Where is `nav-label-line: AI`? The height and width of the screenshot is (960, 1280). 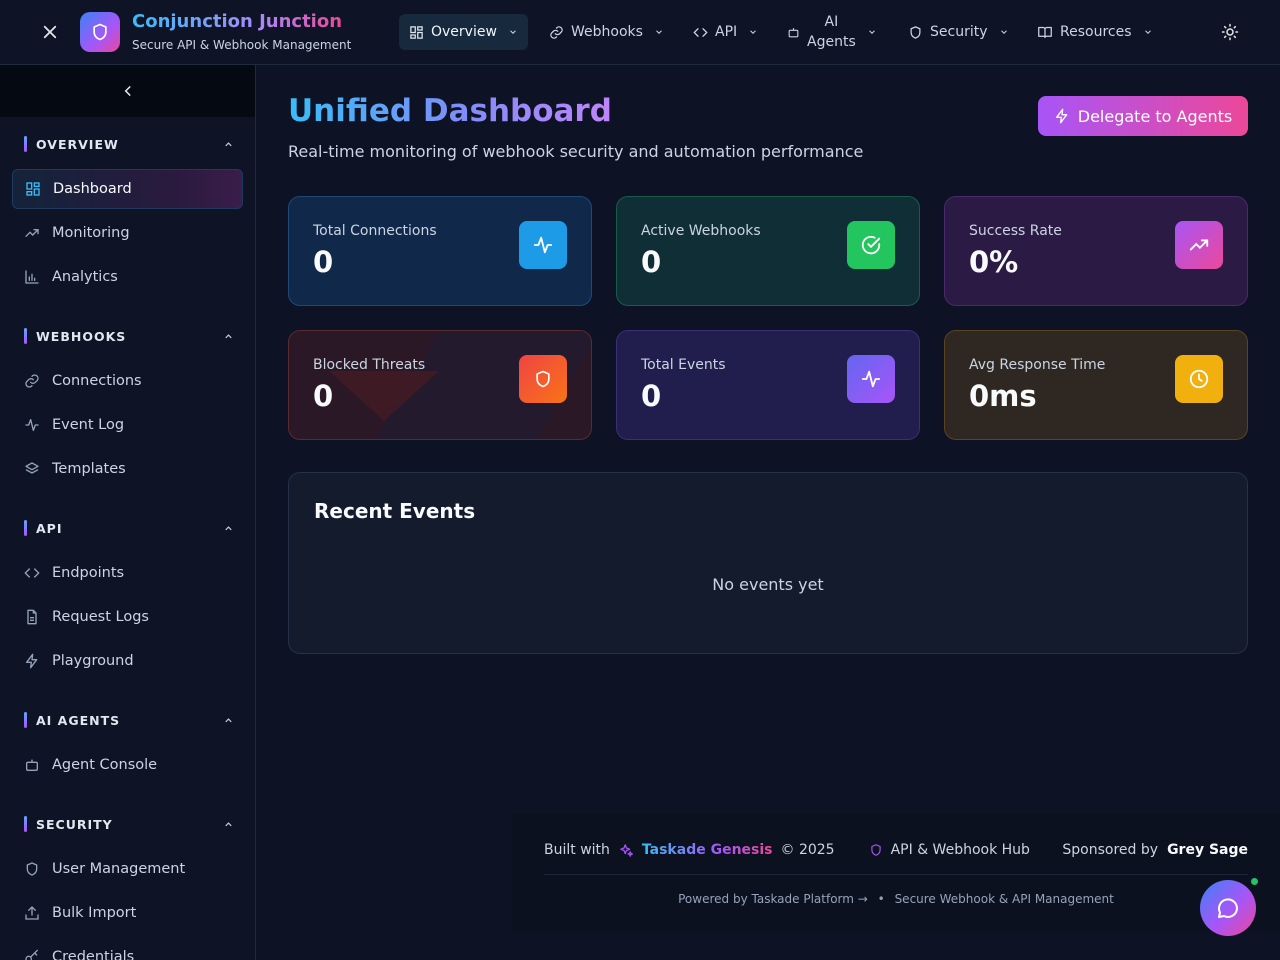 nav-label-line: AI is located at coordinates (831, 22).